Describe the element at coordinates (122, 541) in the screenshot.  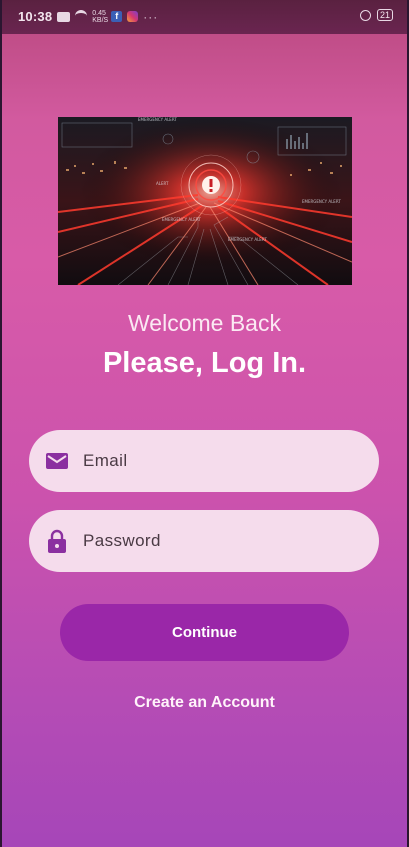
I see `password-input: Password` at that location.